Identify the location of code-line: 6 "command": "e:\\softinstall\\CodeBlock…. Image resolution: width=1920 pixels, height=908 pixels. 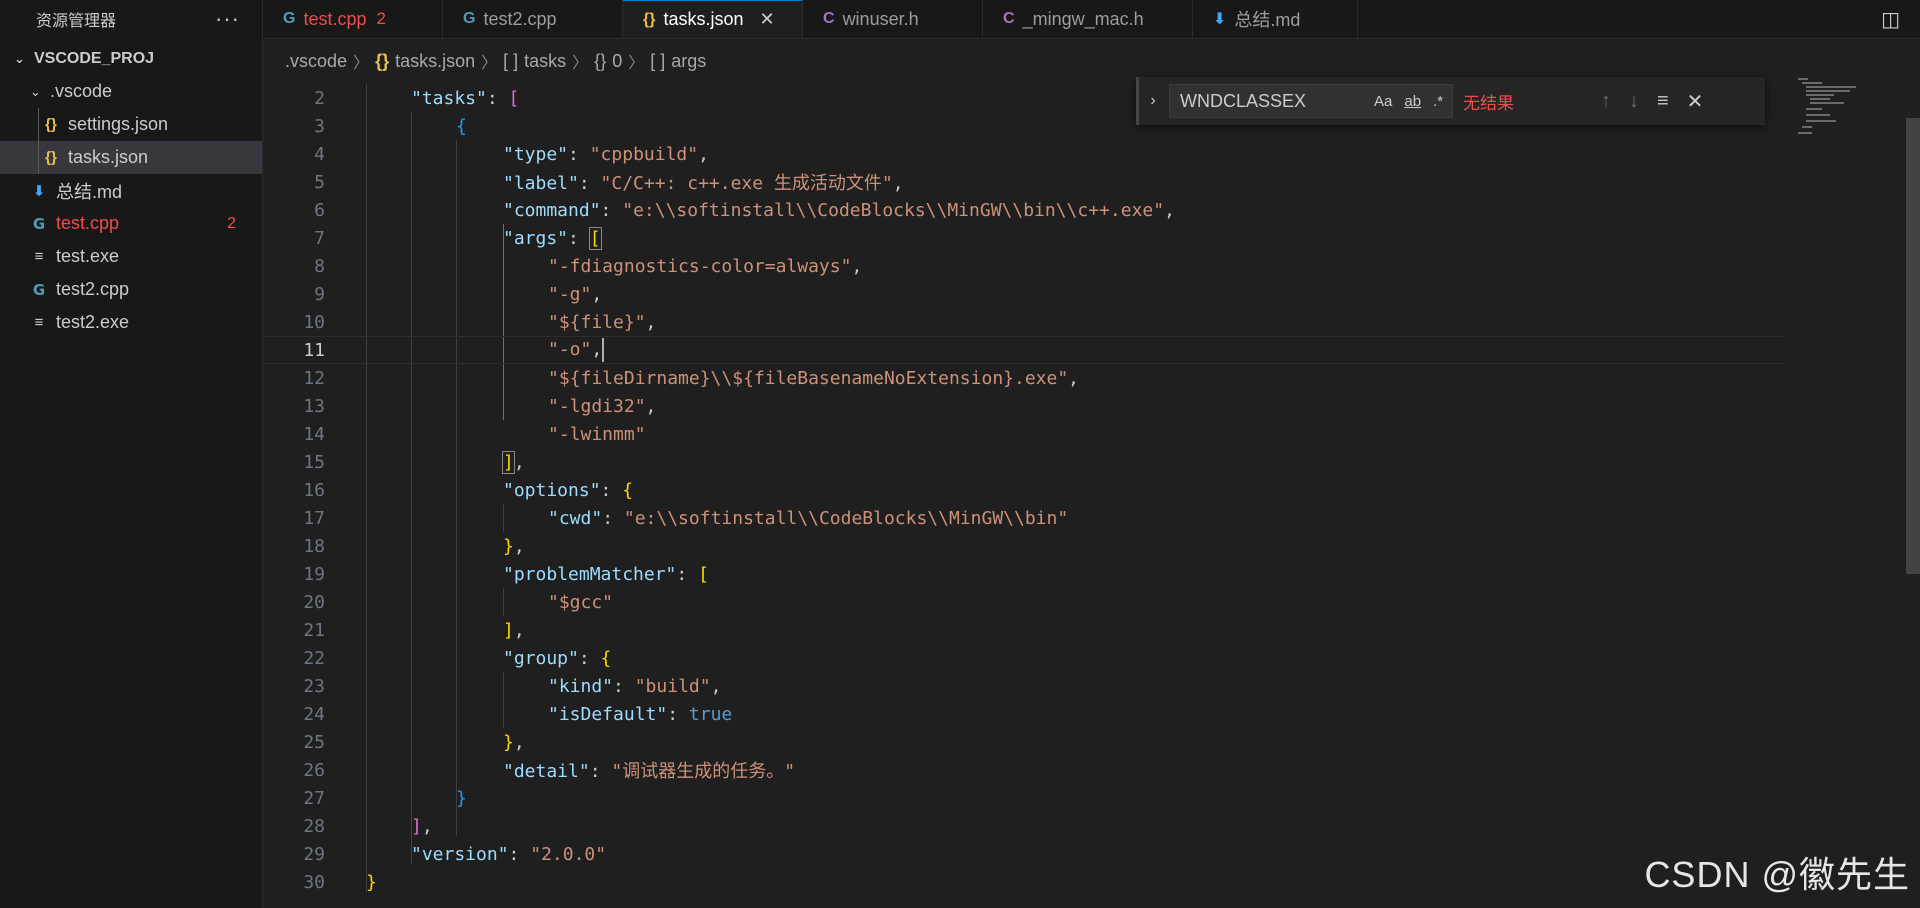
(1023, 210).